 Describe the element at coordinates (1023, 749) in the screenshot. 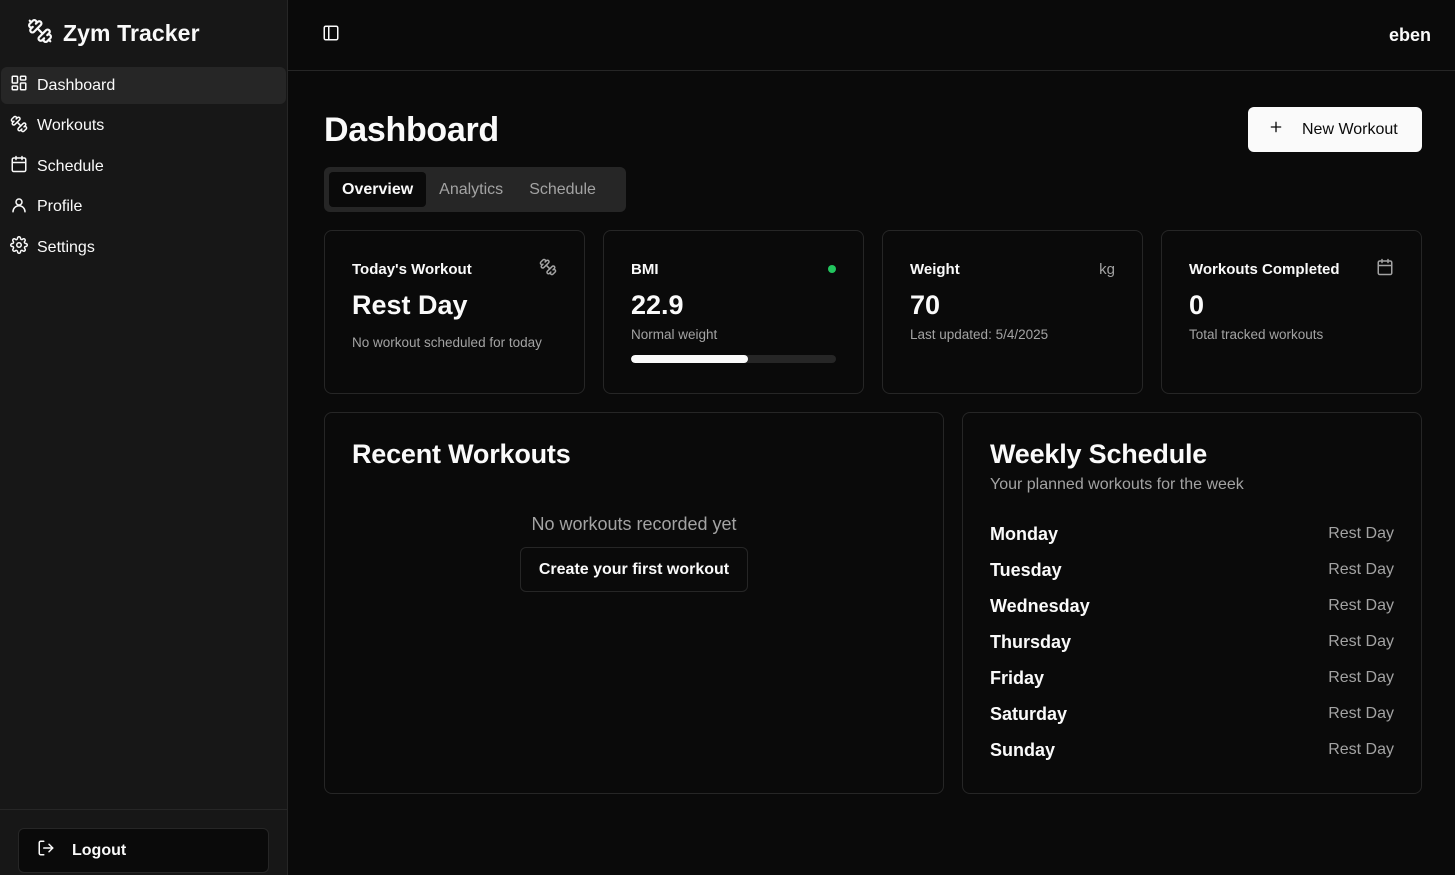

I see `day-name: Sunday` at that location.